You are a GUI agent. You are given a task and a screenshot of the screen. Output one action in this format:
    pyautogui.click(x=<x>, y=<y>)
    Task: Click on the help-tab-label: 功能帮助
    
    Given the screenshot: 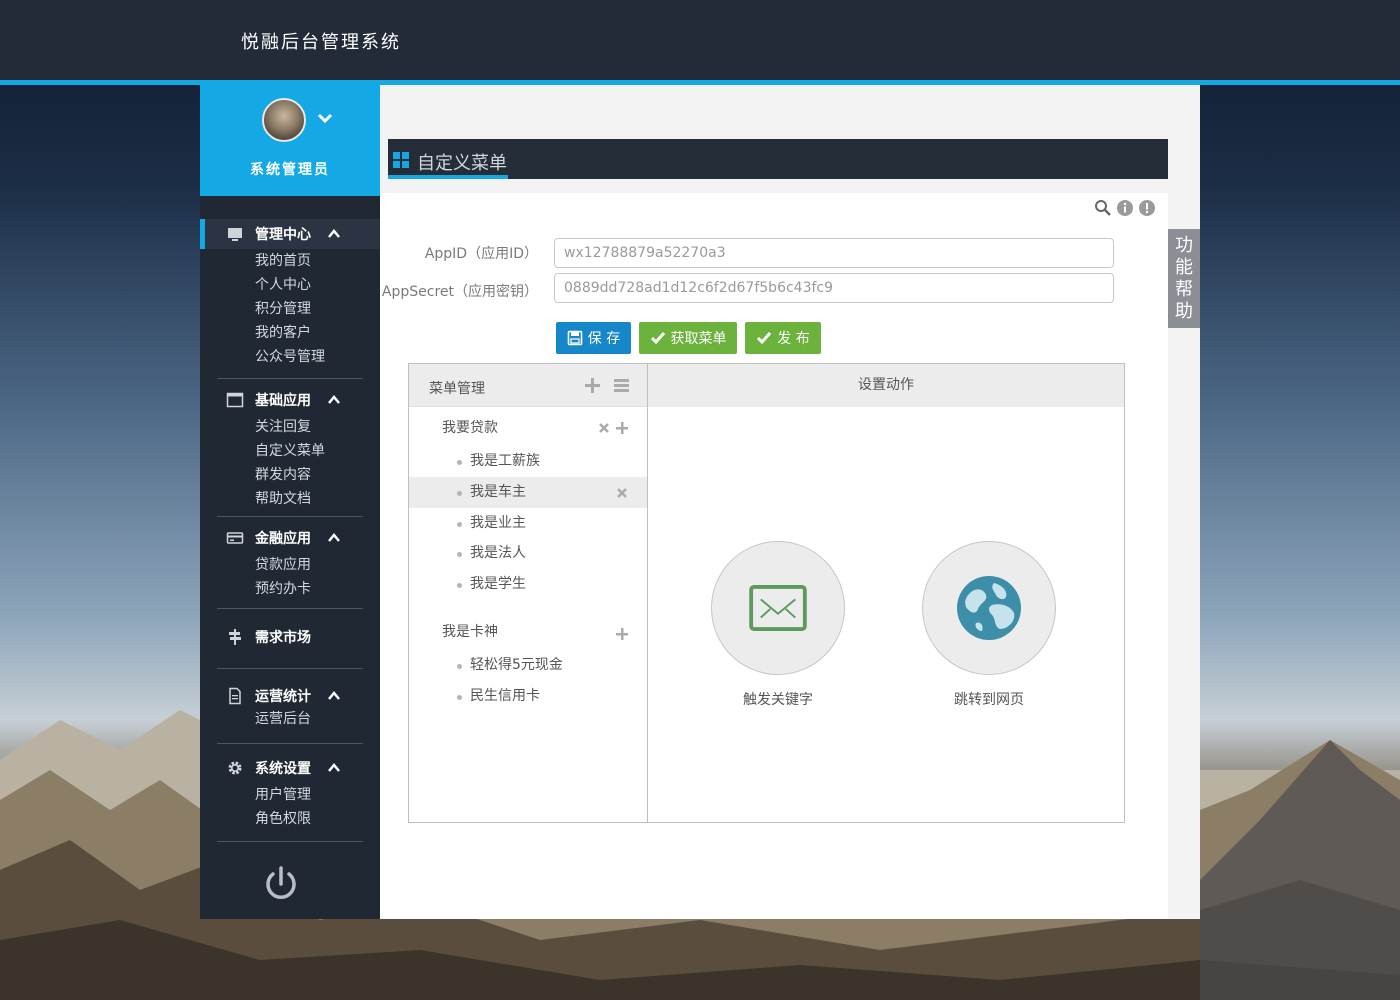 What is the action you would take?
    pyautogui.click(x=1184, y=278)
    